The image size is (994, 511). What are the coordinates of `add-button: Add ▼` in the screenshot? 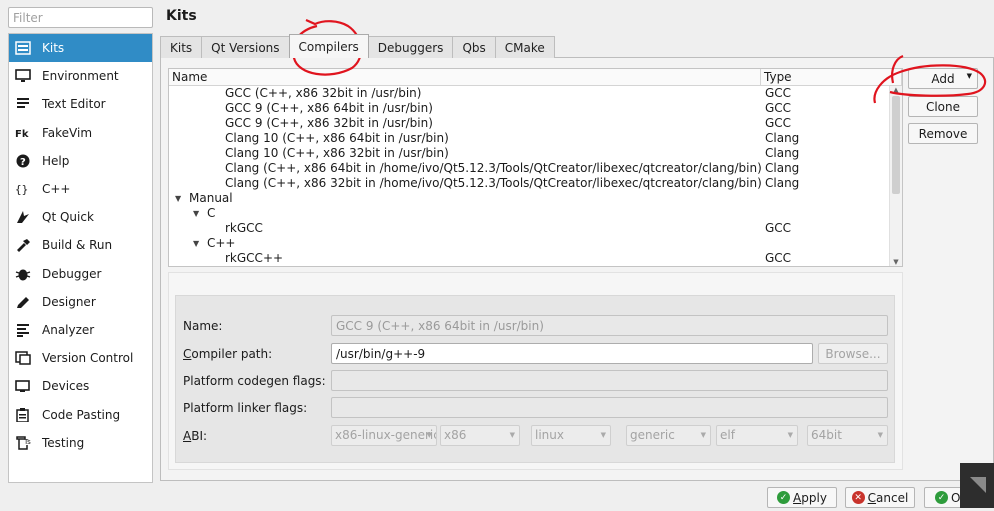 It's located at (943, 78).